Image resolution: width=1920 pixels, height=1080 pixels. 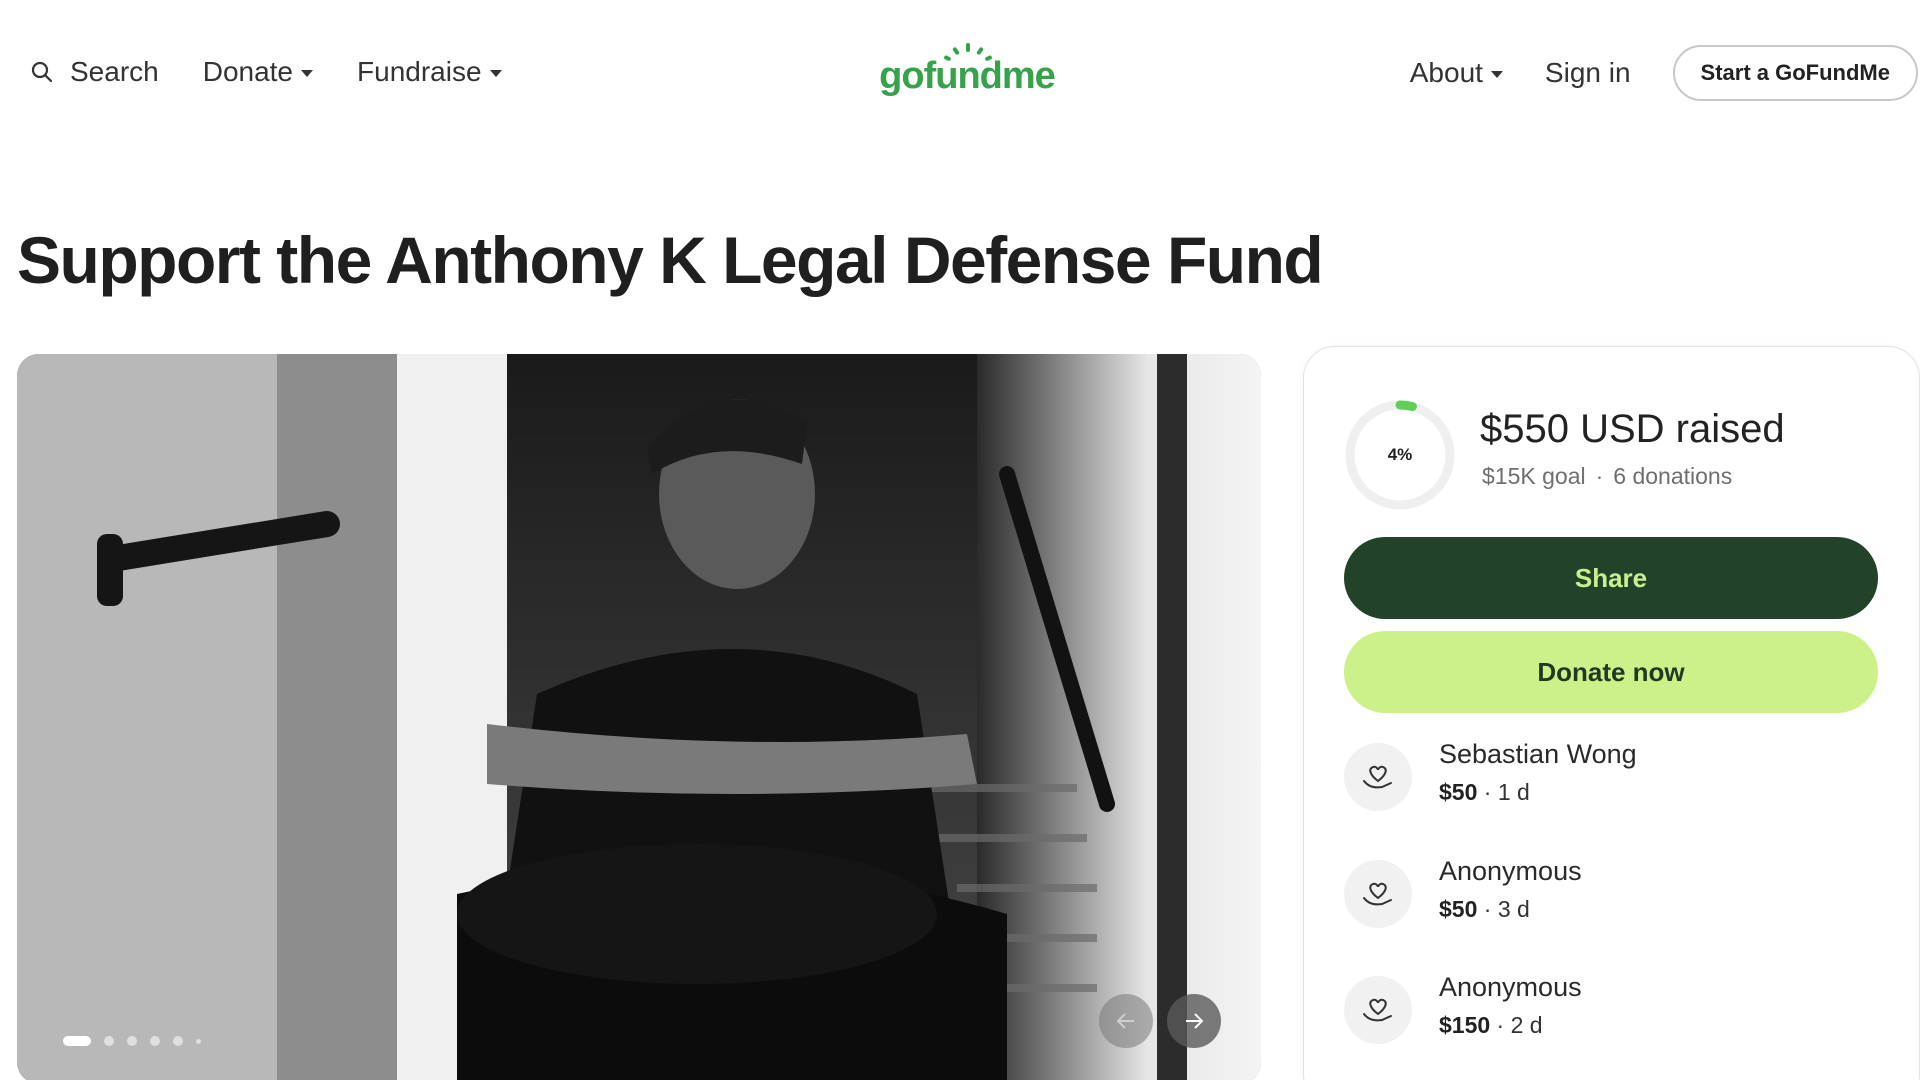 I want to click on page-title: Support the Anthony K Legal Defense Fund, so click(x=670, y=260).